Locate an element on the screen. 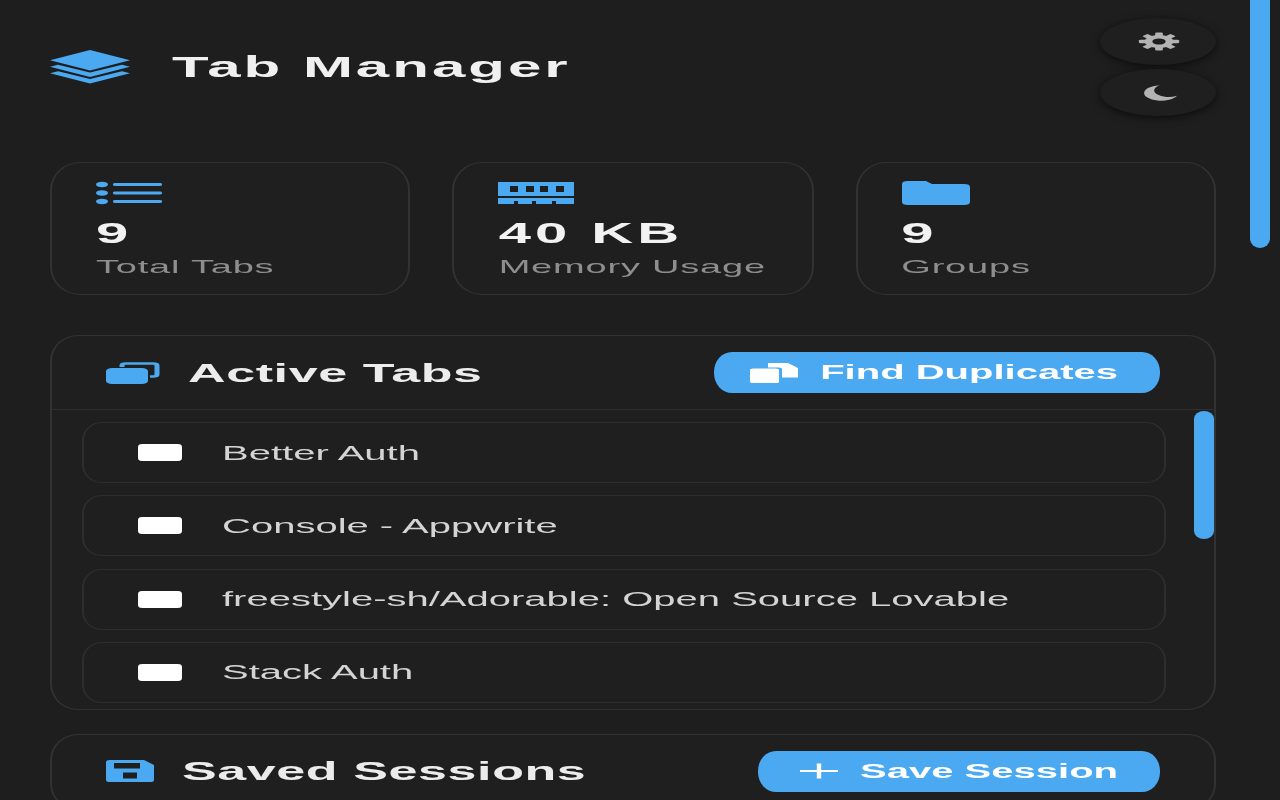 The image size is (1280, 800). stat-value: 40 KB is located at coordinates (591, 233).